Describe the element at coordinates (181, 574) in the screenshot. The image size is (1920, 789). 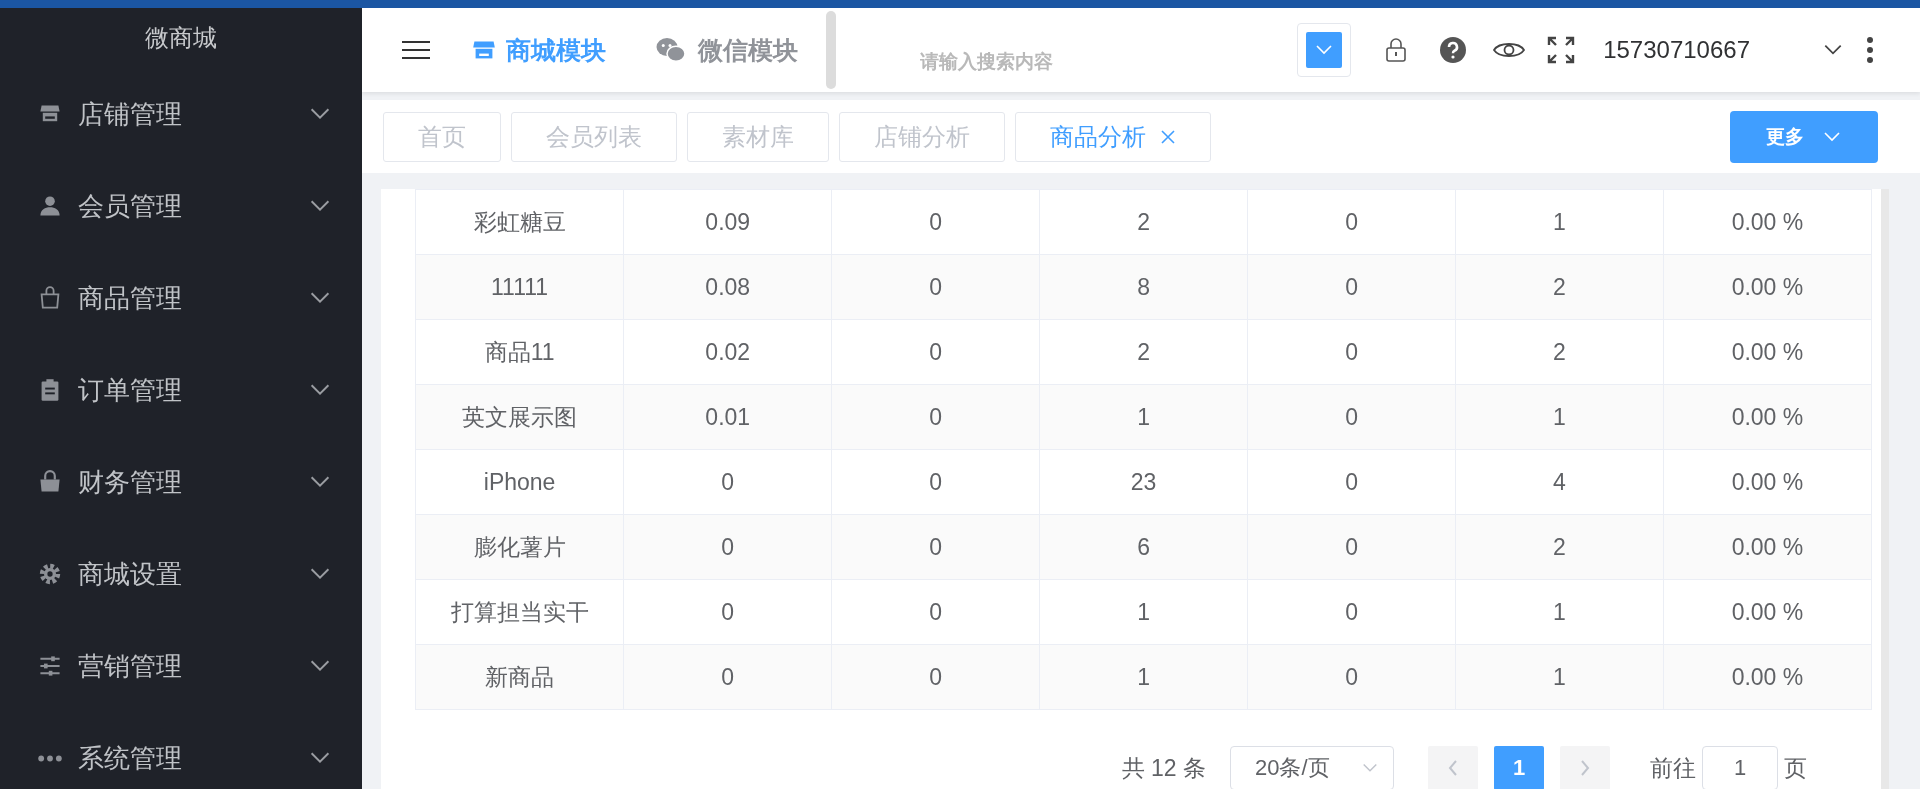
I see `sidebar-item: 商城设置` at that location.